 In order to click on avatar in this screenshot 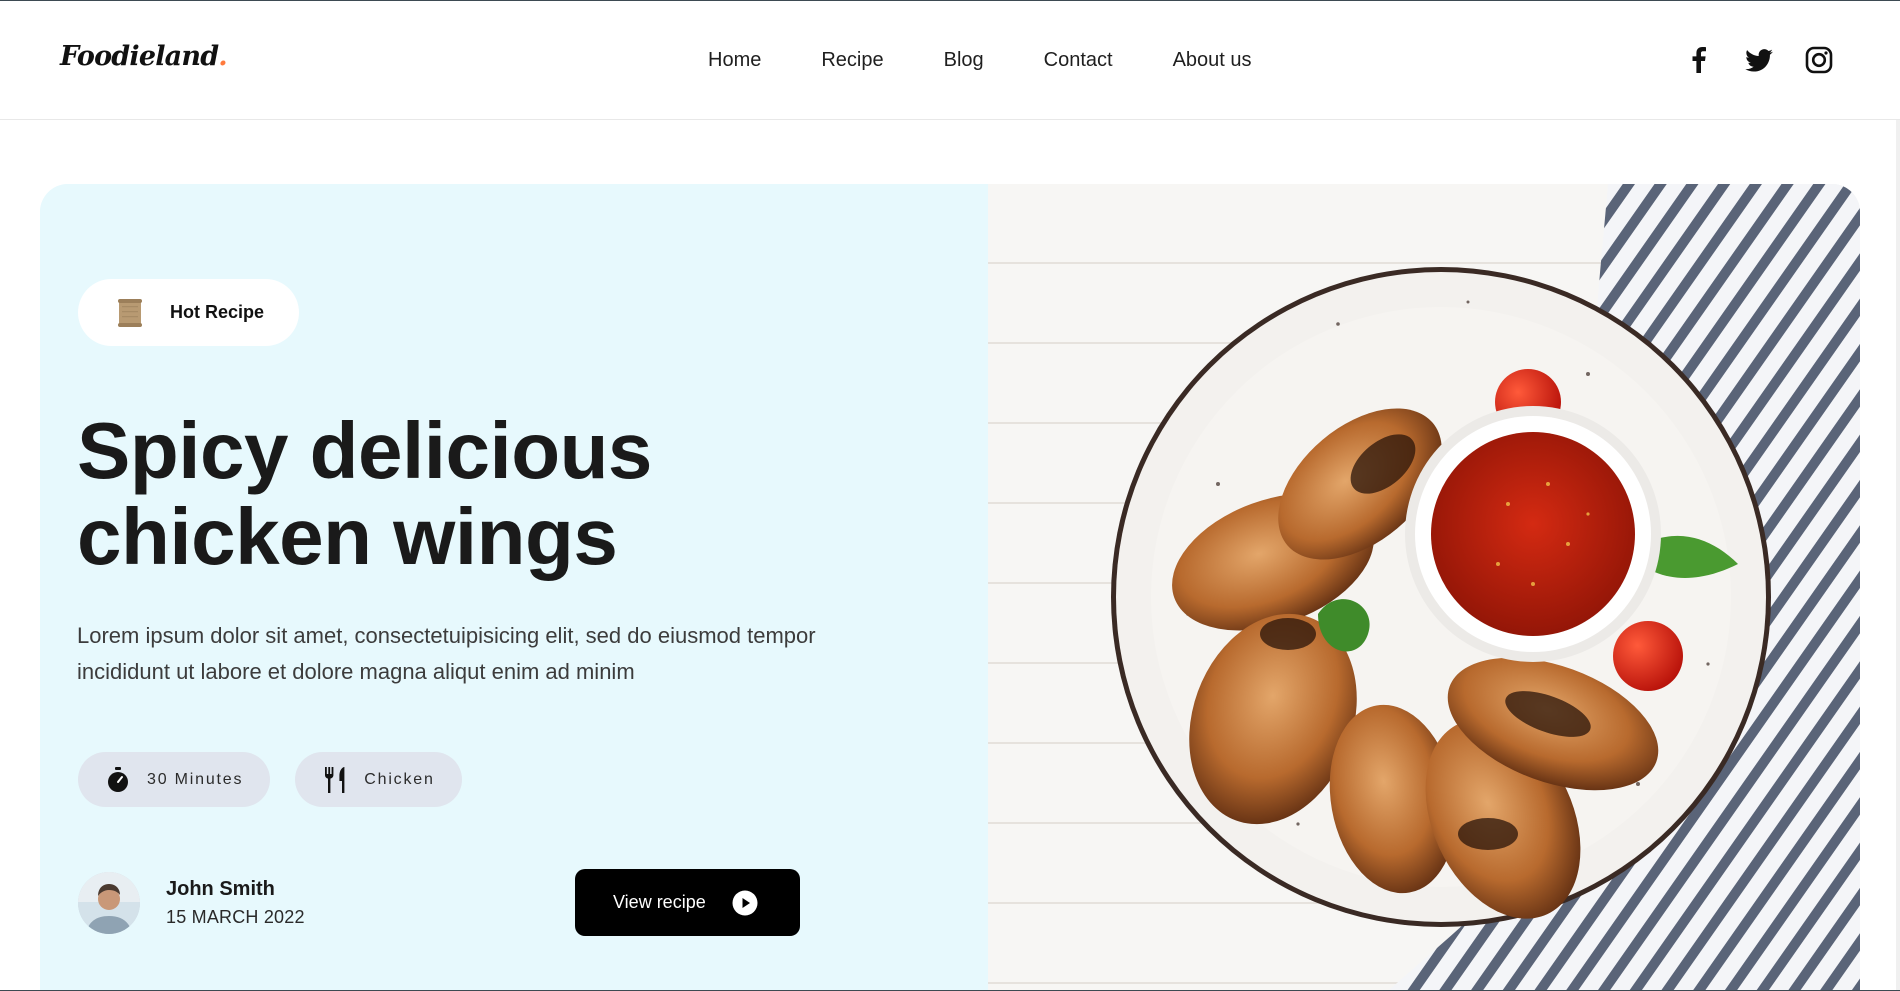, I will do `click(109, 903)`.